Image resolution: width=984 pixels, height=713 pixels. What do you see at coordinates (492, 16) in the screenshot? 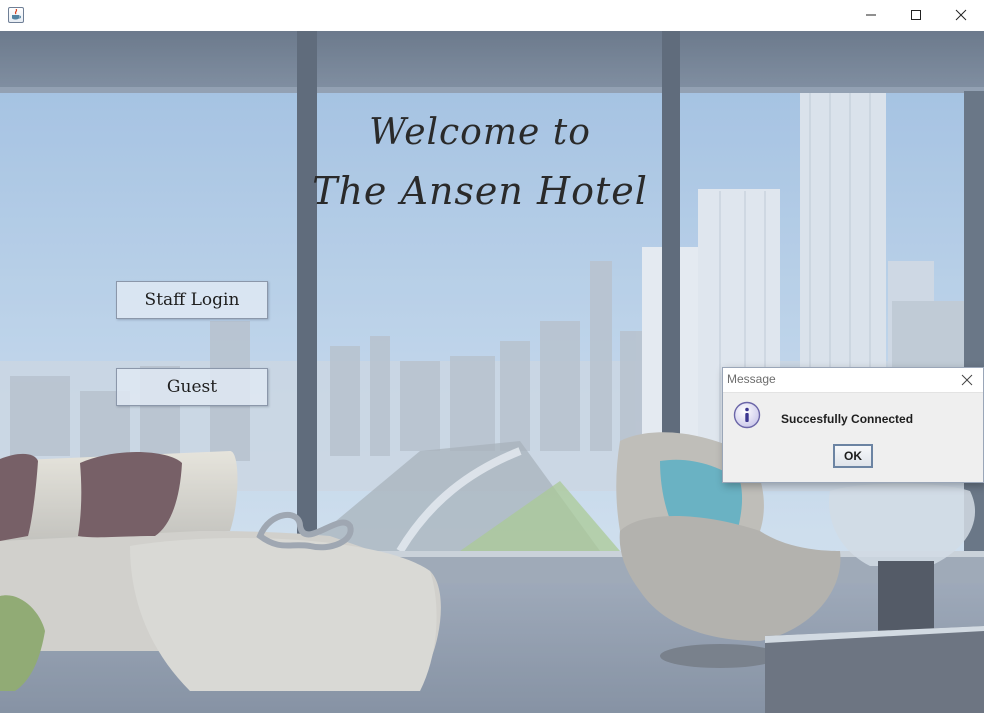
I see `title-bar` at bounding box center [492, 16].